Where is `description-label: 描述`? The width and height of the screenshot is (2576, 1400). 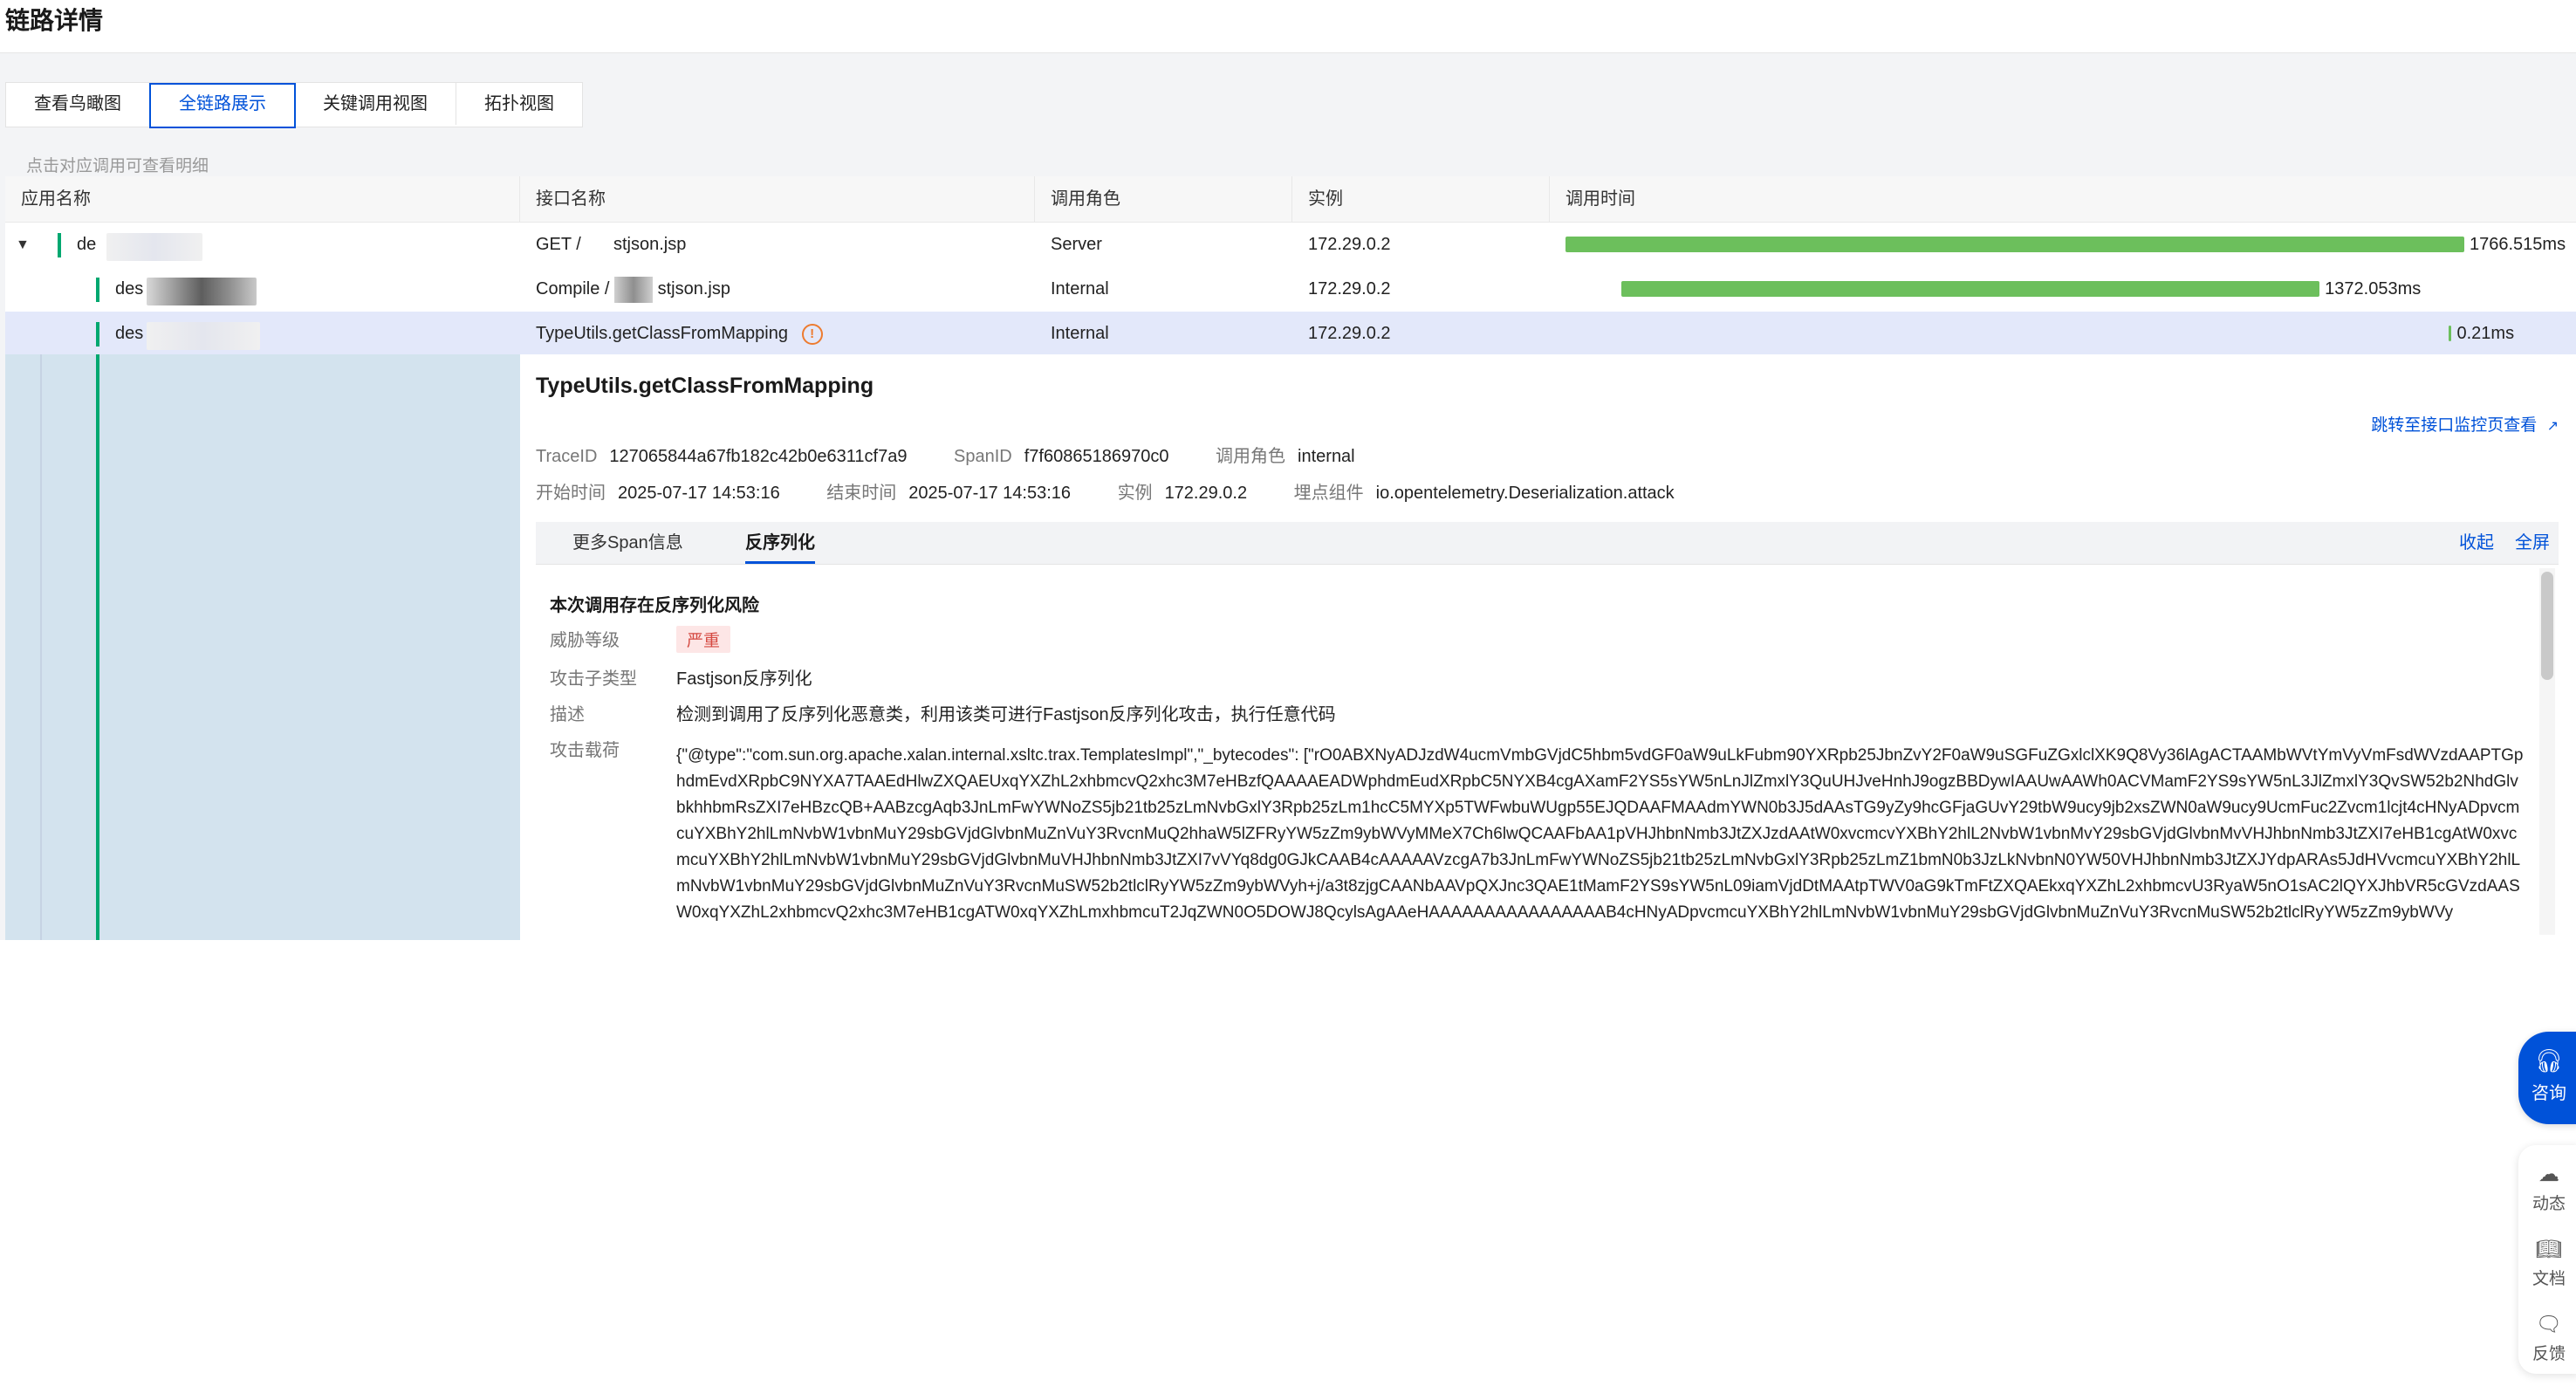
description-label: 描述 is located at coordinates (567, 714).